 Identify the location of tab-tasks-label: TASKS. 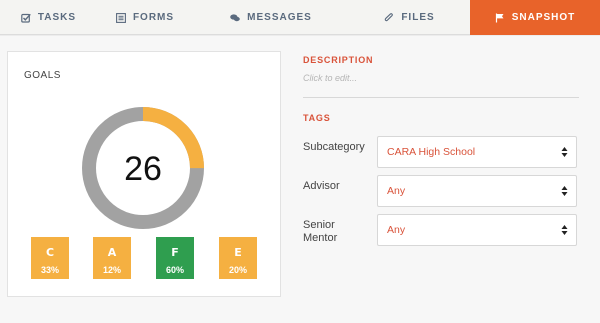
(57, 17).